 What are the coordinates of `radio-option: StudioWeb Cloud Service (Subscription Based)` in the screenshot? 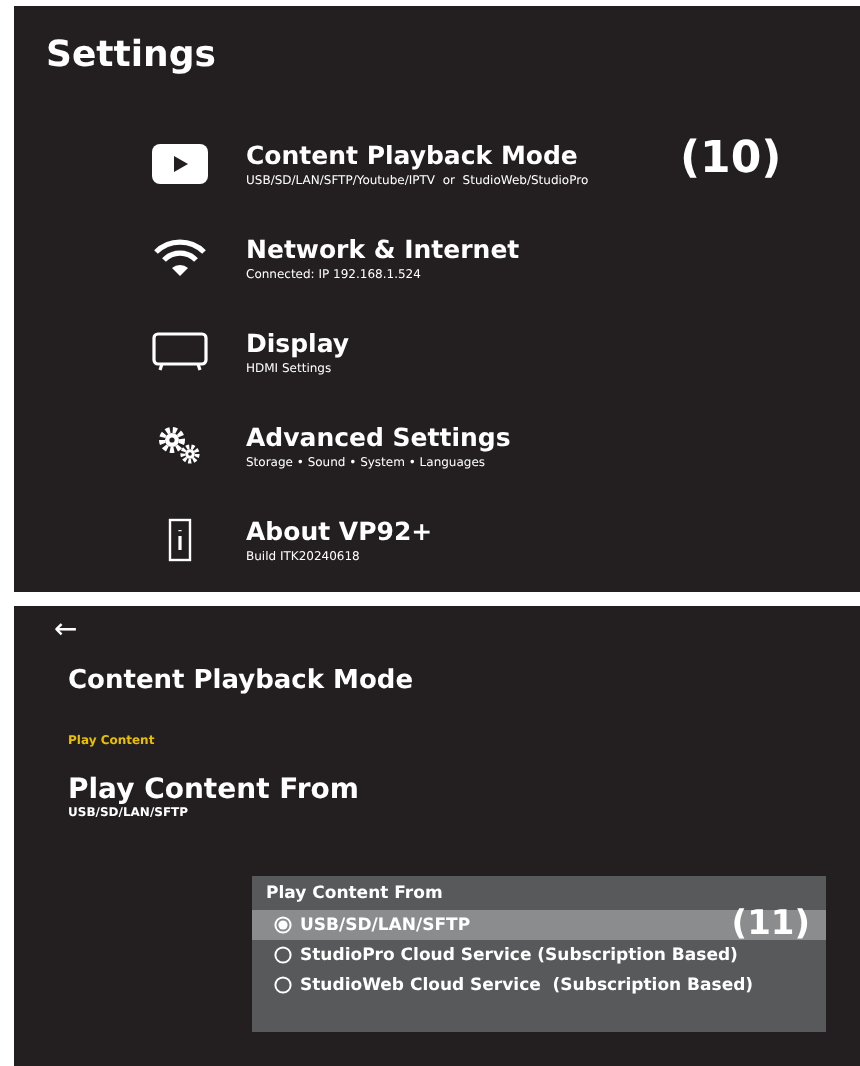 It's located at (539, 985).